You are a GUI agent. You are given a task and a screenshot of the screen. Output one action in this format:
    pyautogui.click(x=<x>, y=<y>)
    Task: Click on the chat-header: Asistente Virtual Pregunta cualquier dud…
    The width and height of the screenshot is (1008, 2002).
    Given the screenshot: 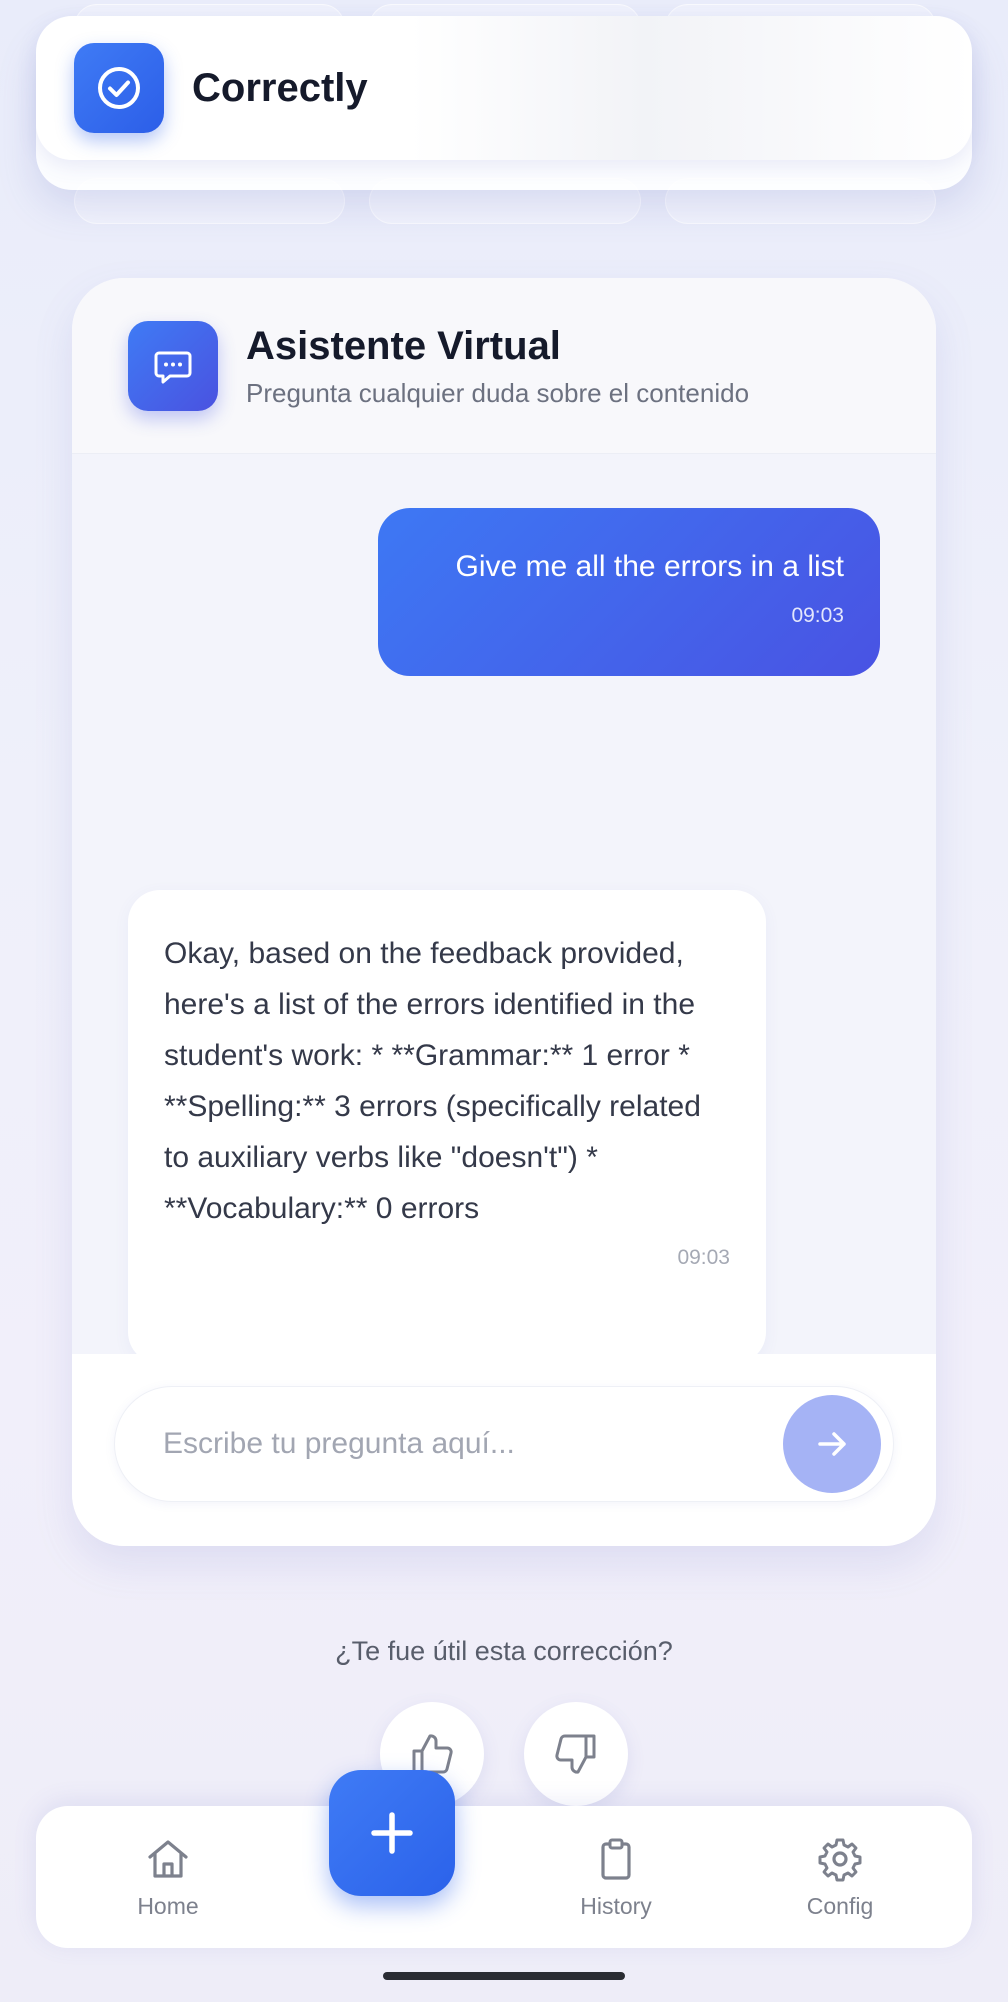 What is the action you would take?
    pyautogui.click(x=504, y=366)
    